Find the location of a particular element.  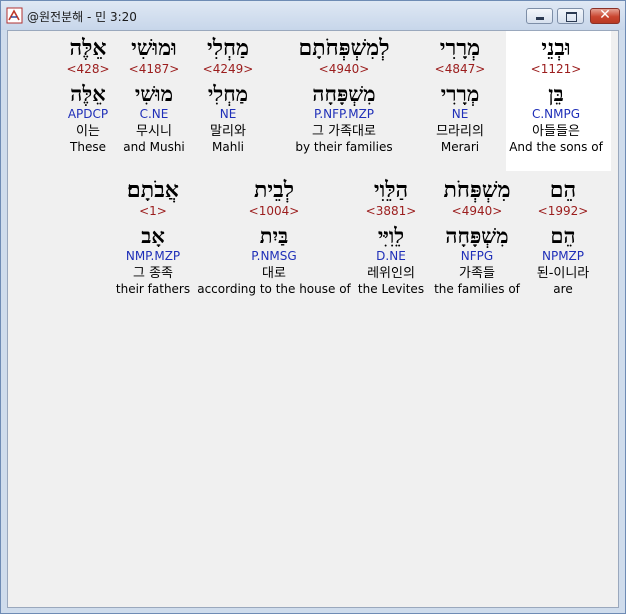

lemma: אֵלֶּה is located at coordinates (88, 93).